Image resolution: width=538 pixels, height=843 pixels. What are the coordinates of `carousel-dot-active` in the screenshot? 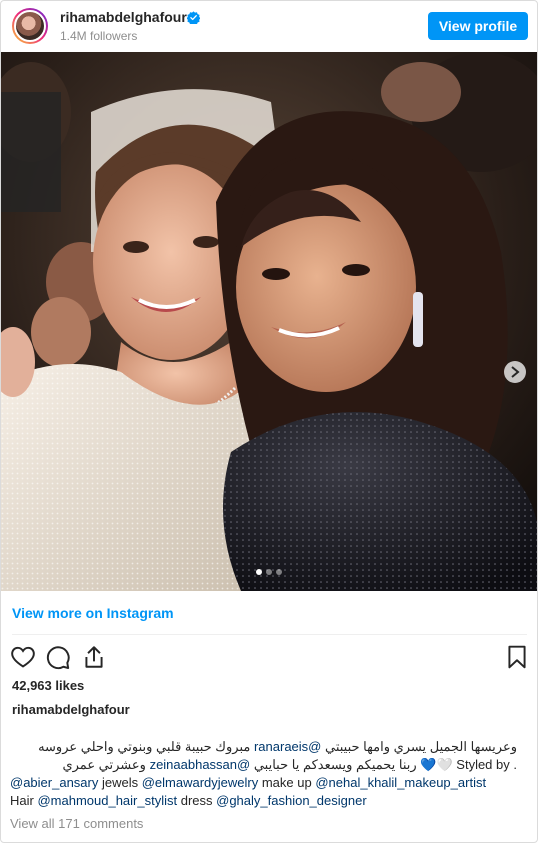 It's located at (259, 572).